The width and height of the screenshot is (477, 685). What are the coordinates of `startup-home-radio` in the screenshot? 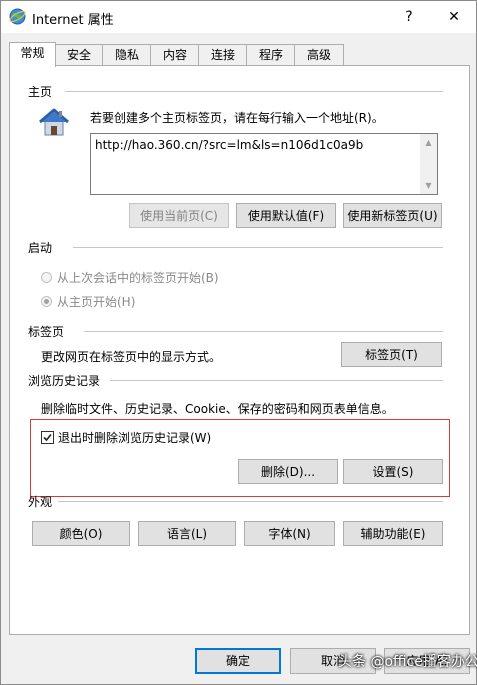 It's located at (46, 301).